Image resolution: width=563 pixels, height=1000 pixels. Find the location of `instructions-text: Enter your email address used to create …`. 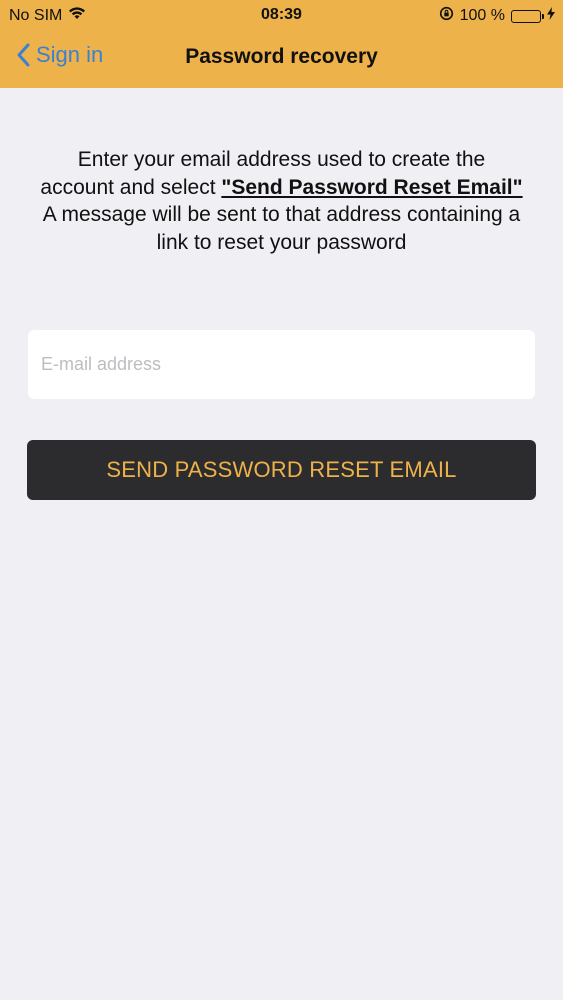

instructions-text: Enter your email address used to create … is located at coordinates (281, 201).